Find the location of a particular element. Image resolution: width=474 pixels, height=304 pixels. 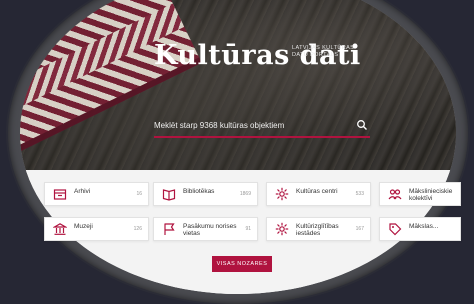

category-label: Arhivi is located at coordinates (82, 191).